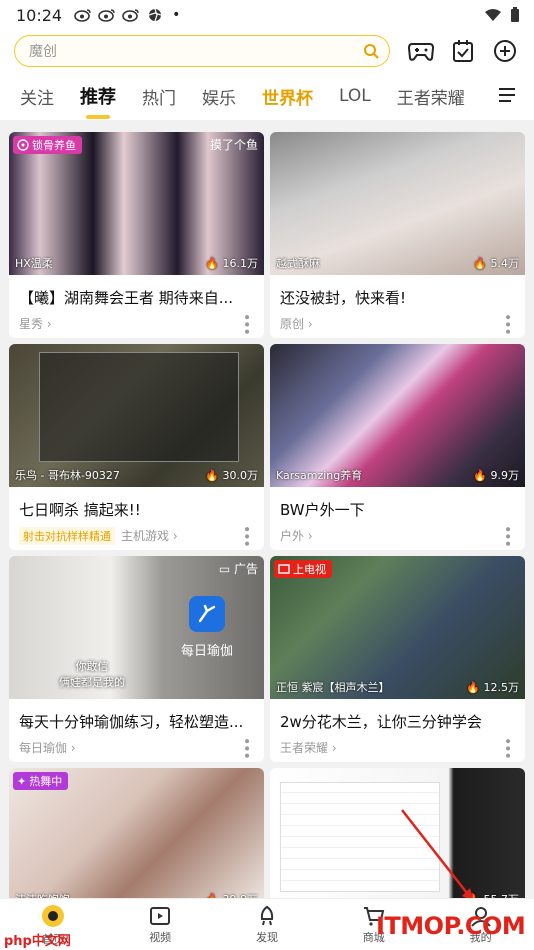 The image size is (534, 950). I want to click on music-icon, so click(23, 145).